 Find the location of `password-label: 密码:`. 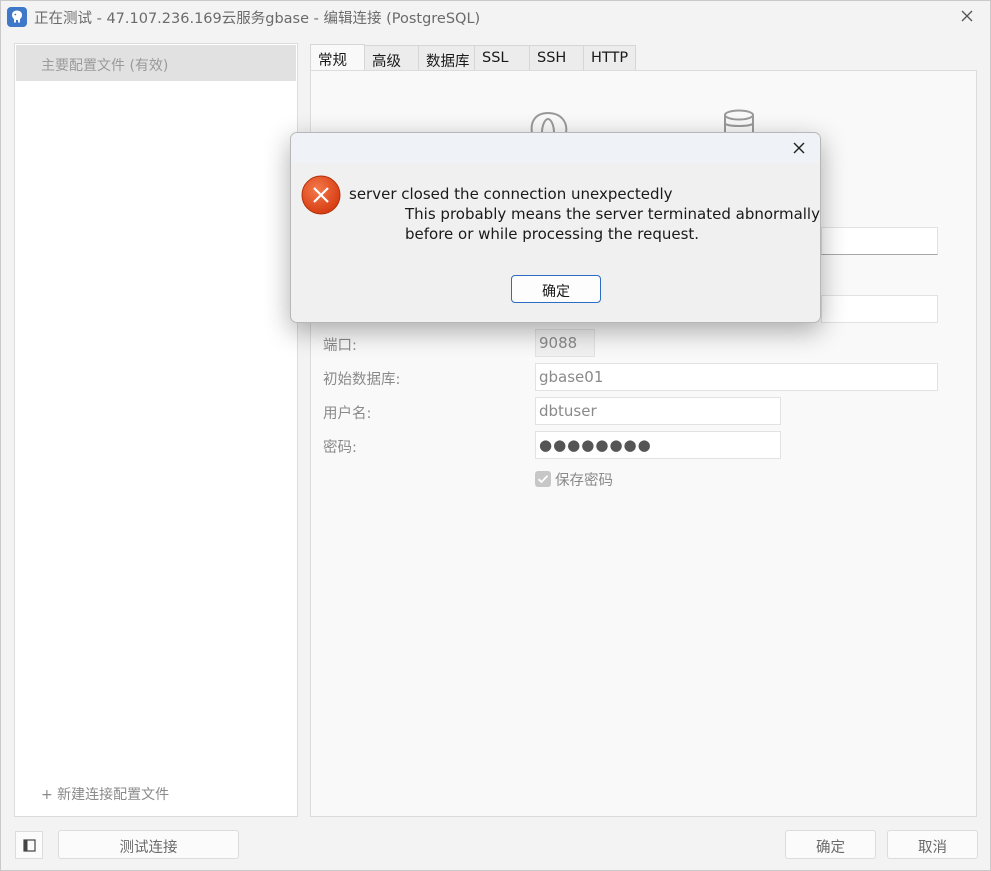

password-label: 密码: is located at coordinates (340, 448).